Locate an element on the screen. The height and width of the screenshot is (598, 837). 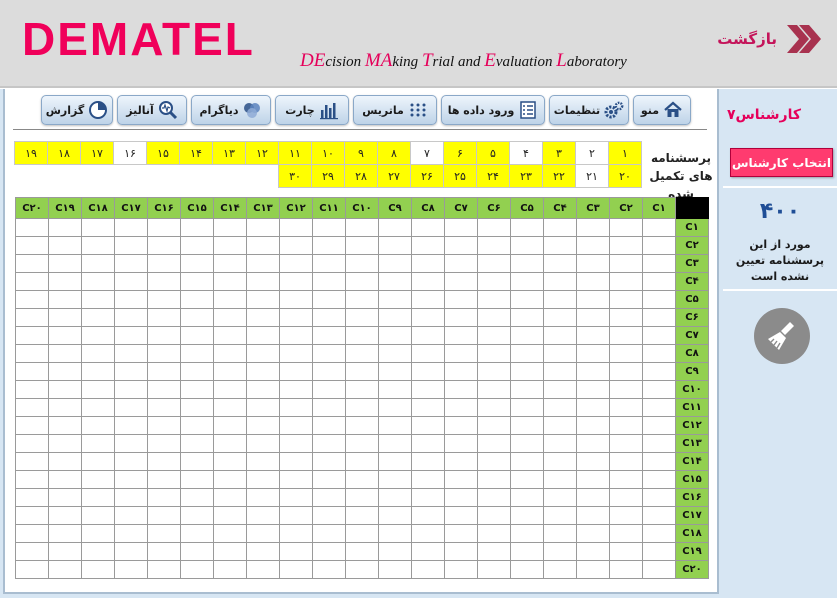
chart-button: چارت is located at coordinates (312, 110).